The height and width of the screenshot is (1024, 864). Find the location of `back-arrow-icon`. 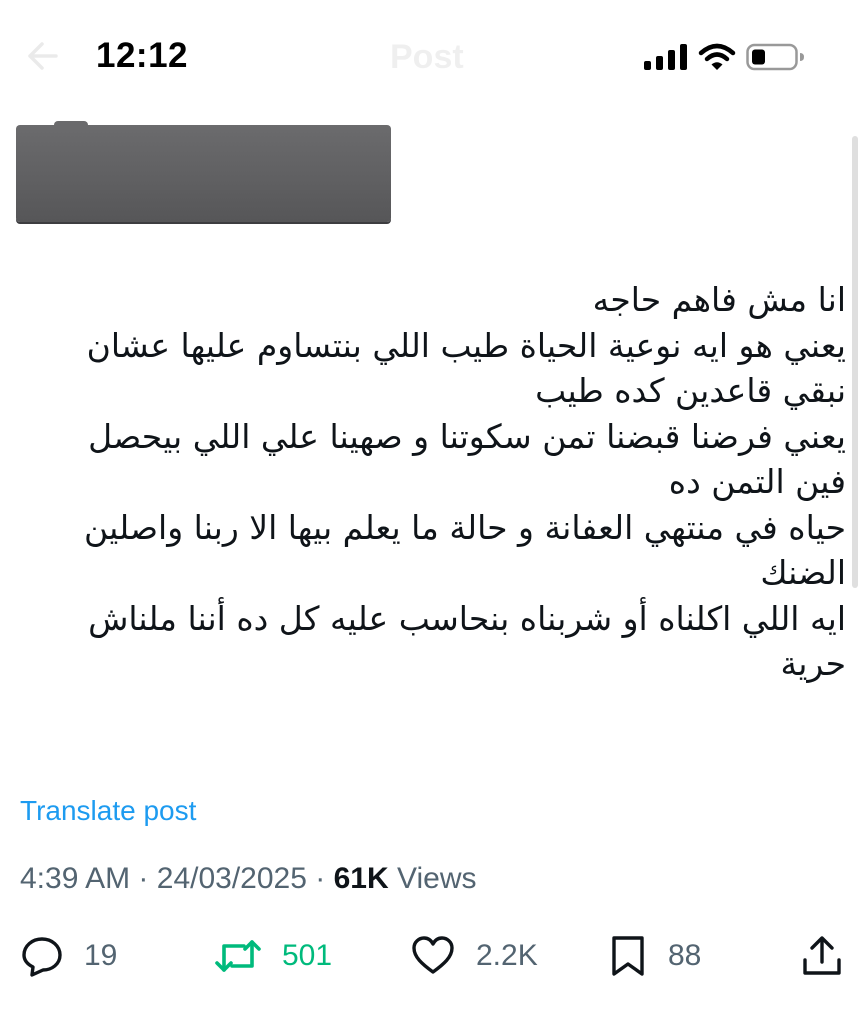

back-arrow-icon is located at coordinates (42, 56).